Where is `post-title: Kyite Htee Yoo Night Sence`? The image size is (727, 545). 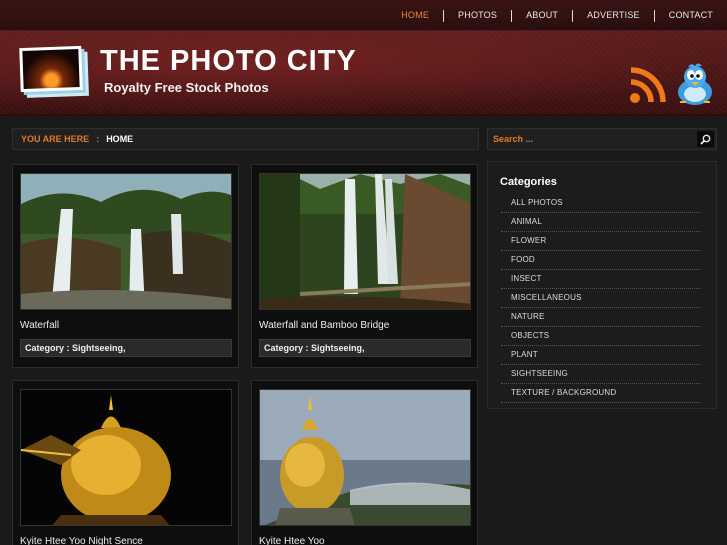
post-title: Kyite Htee Yoo Night Sence is located at coordinates (81, 540).